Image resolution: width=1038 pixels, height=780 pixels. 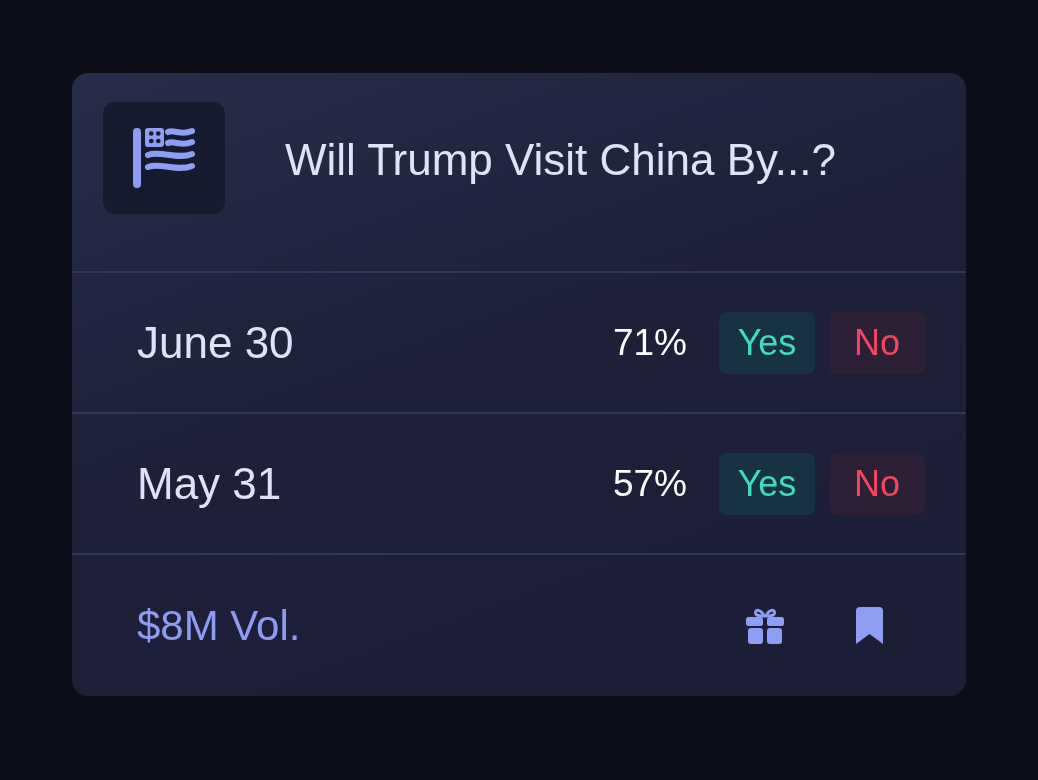 I want to click on outcome-chance: 71%, so click(x=649, y=342).